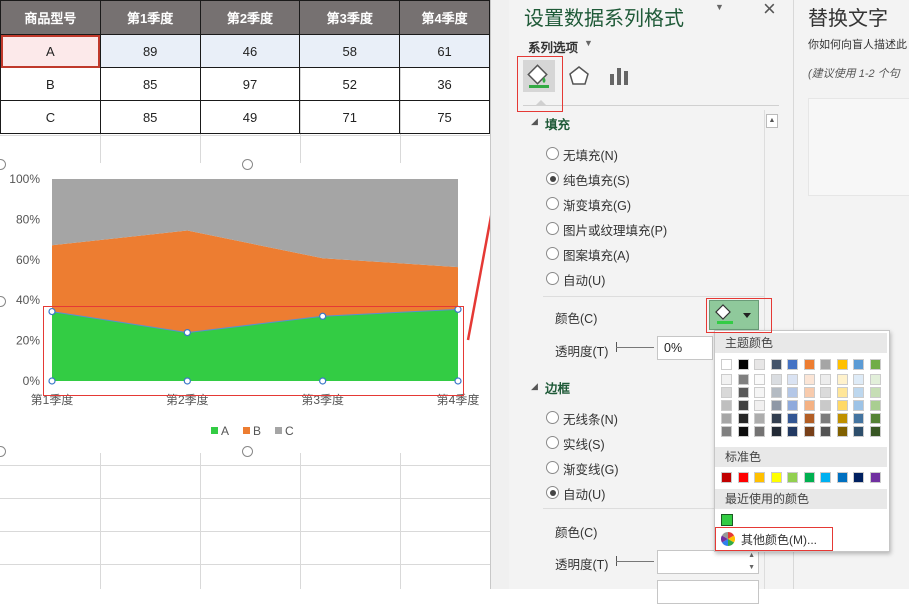 This screenshot has height=604, width=909. I want to click on pane-options-dropdown-icon: ▼, so click(719, 7).